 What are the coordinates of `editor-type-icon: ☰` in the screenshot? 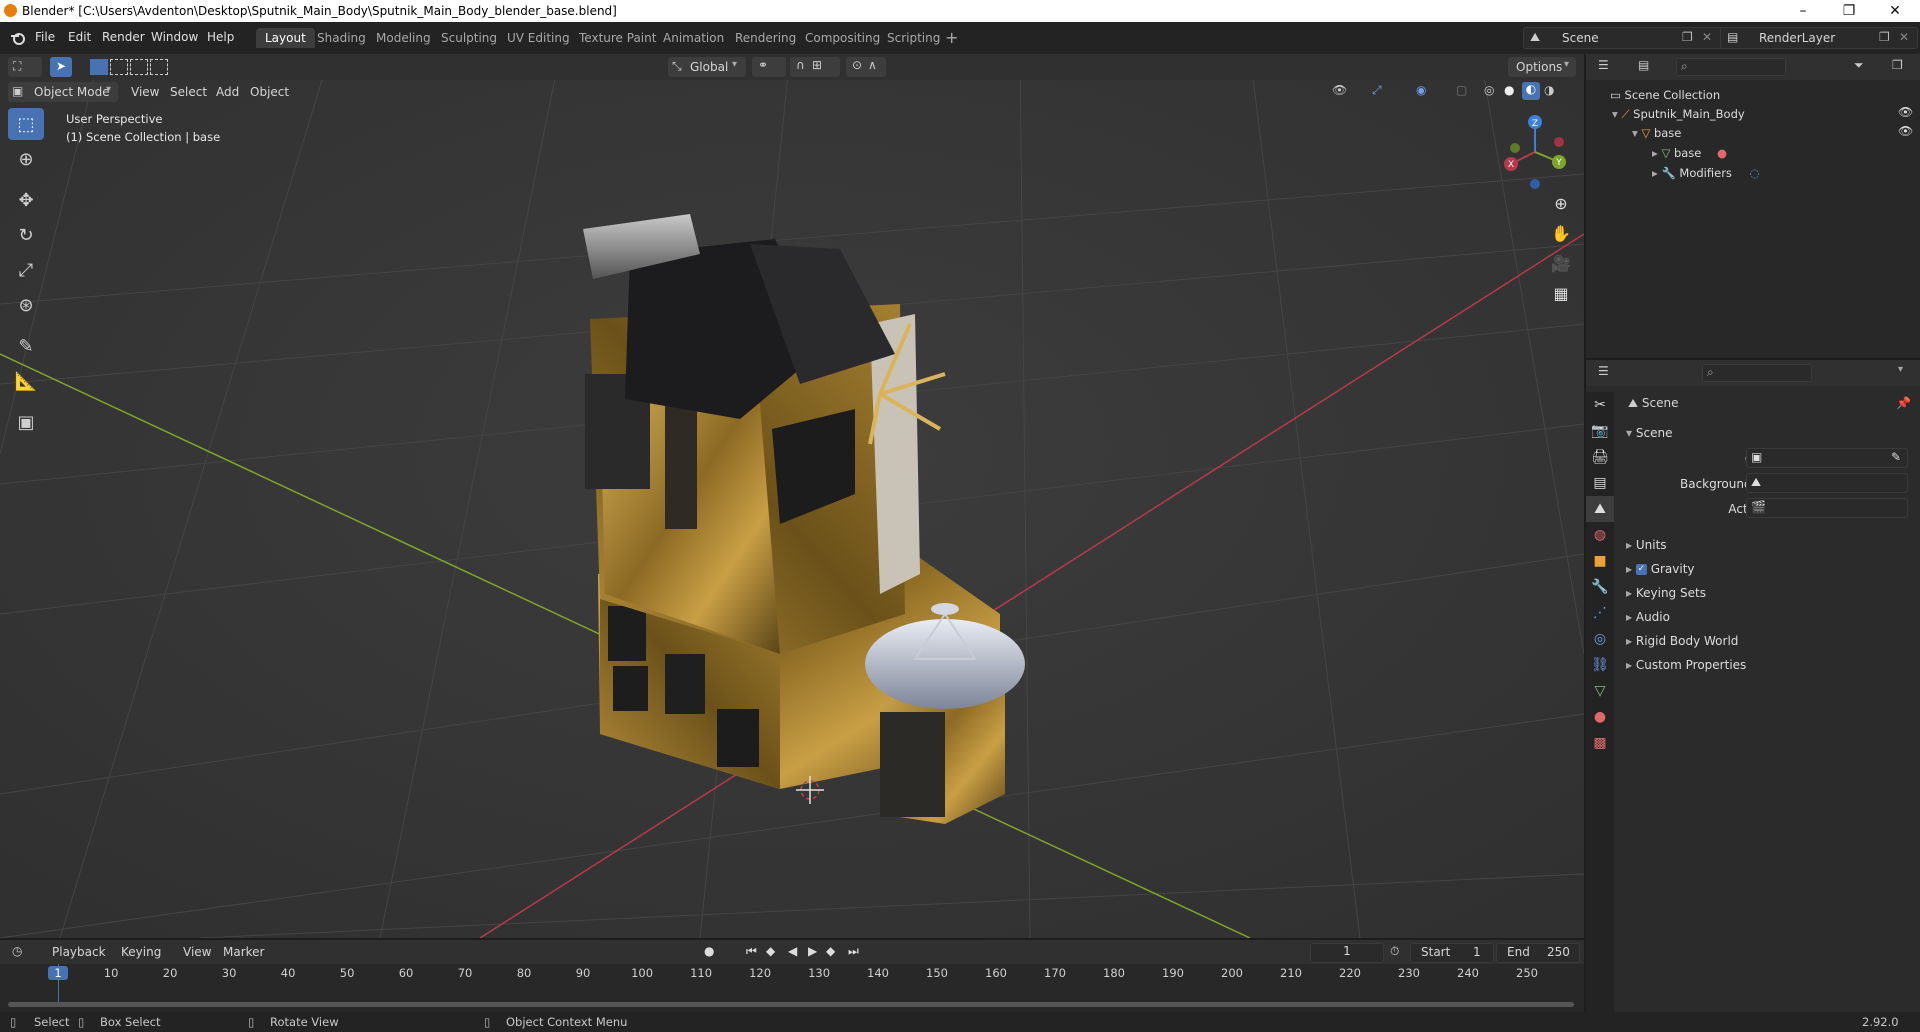 It's located at (1603, 371).